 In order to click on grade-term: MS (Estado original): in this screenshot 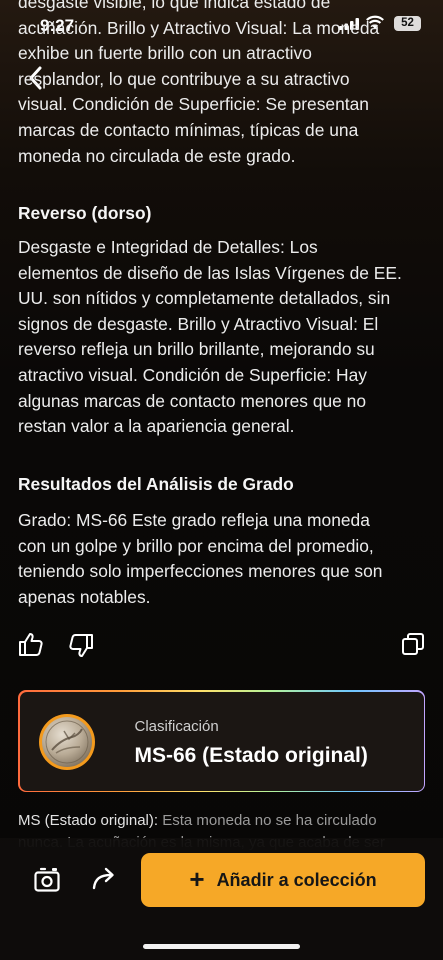, I will do `click(88, 820)`.